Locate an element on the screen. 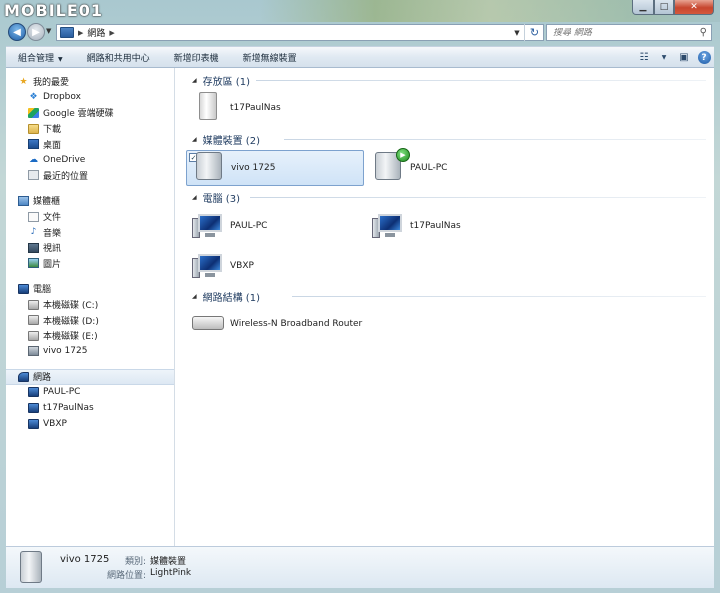  nav-item-drive-c: 本機磁碟 (C:) is located at coordinates (90, 305).